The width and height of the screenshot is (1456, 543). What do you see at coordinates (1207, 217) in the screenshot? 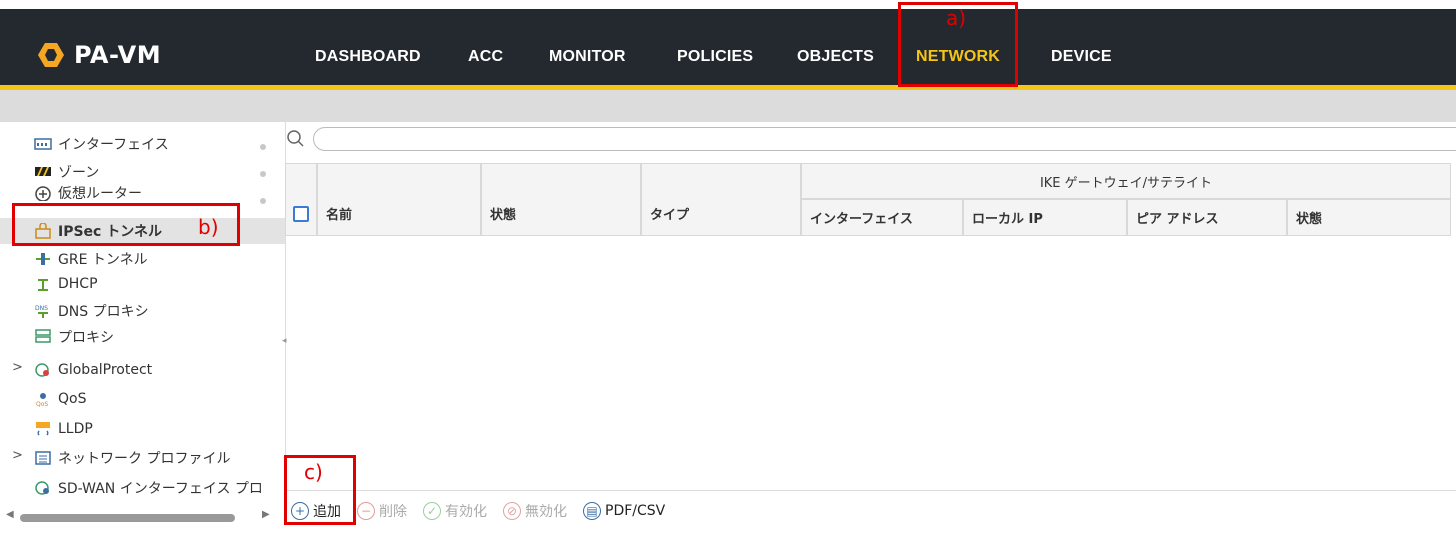
I see `column-header-peer-address: ピア アドレス` at bounding box center [1207, 217].